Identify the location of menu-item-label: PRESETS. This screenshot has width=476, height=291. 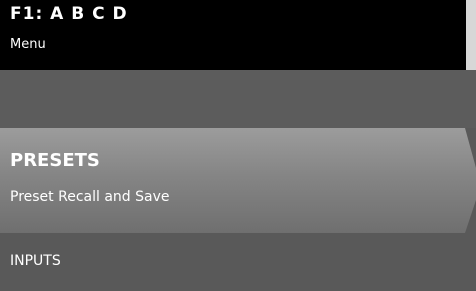
(55, 160).